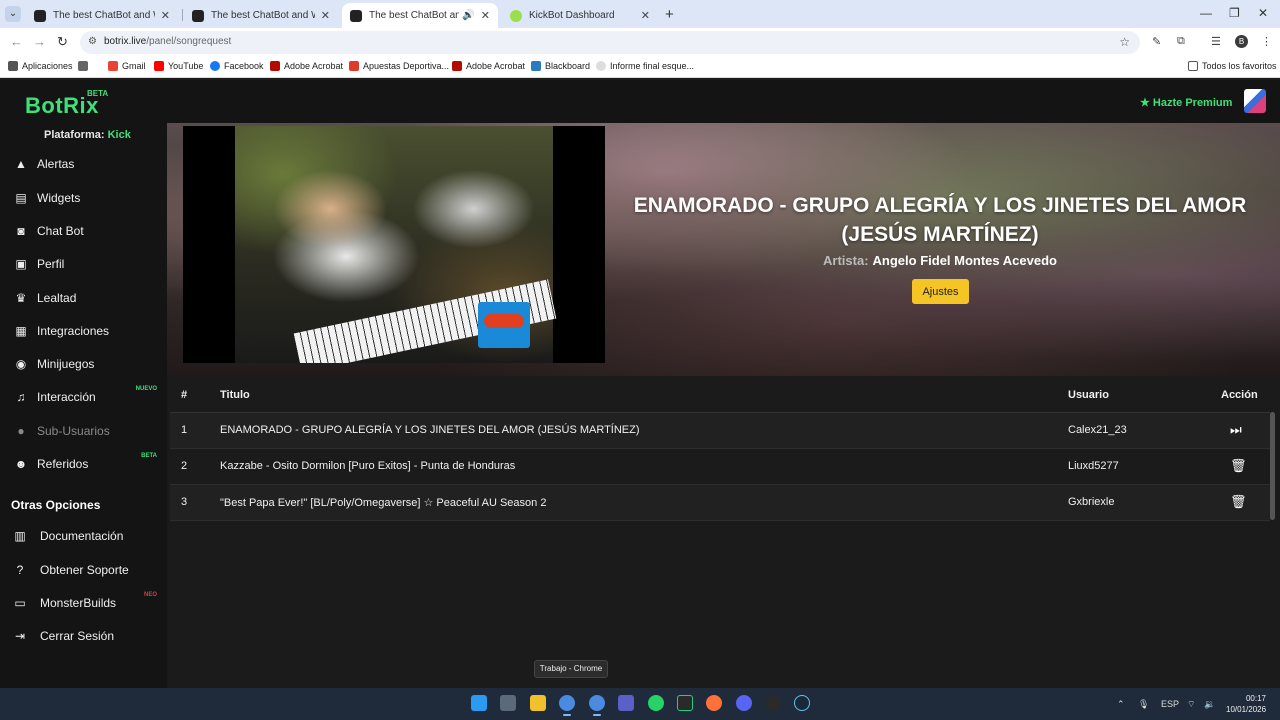 This screenshot has height=720, width=1280. I want to click on language-indicator: ESP, so click(1170, 704).